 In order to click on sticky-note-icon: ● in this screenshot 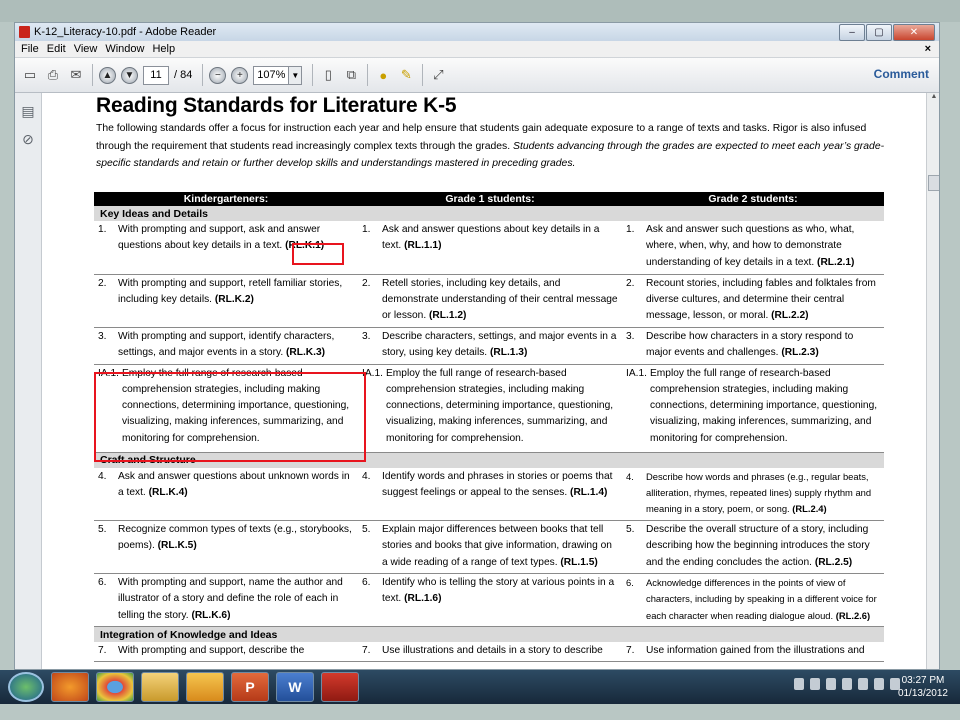, I will do `click(383, 75)`.